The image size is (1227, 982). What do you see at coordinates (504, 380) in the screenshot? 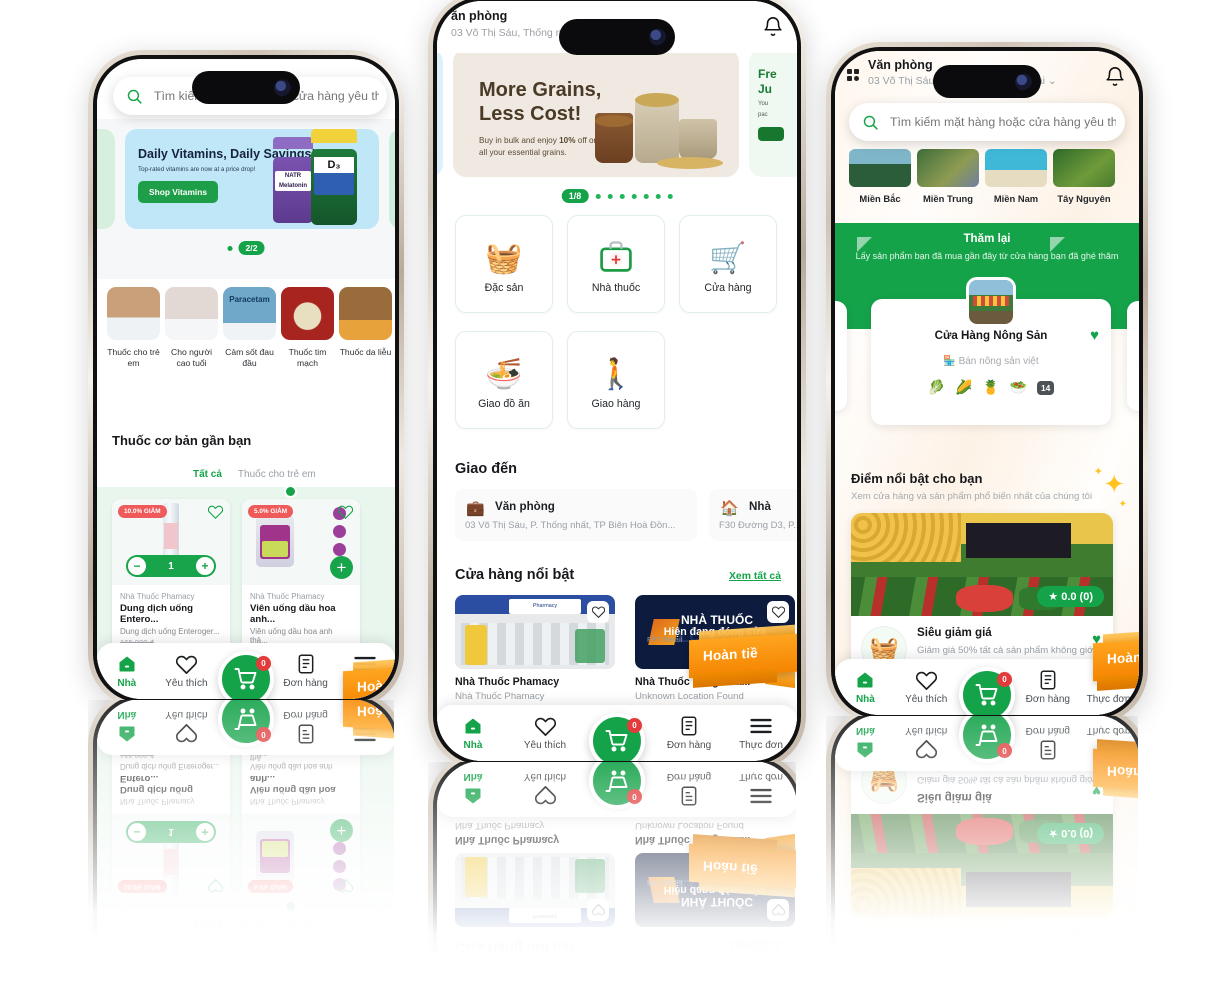
I see `service-tile-noodle-bowl: 🍜 Giao đồ ăn` at bounding box center [504, 380].